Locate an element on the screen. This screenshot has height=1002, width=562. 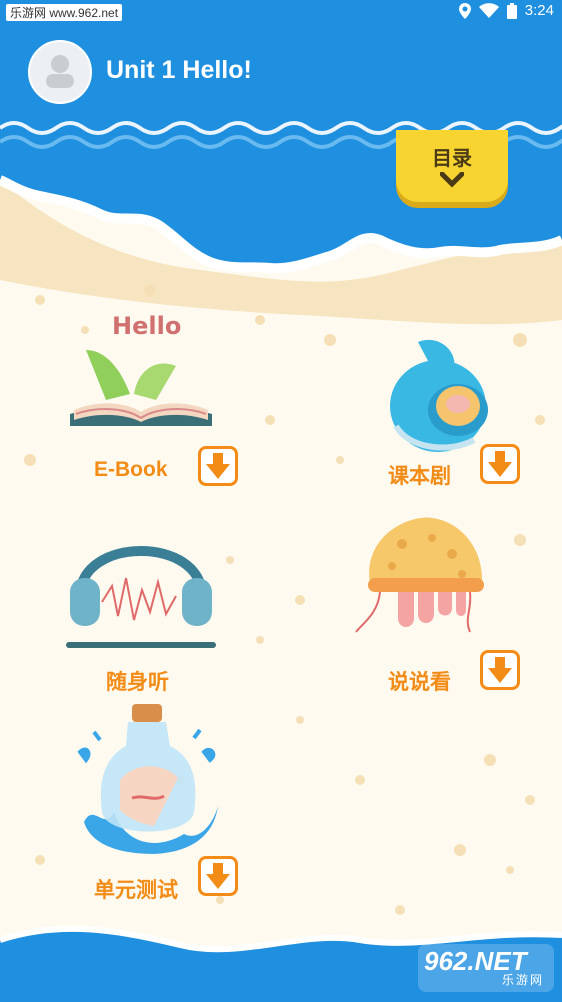
status-time: 3:24 is located at coordinates (539, 10).